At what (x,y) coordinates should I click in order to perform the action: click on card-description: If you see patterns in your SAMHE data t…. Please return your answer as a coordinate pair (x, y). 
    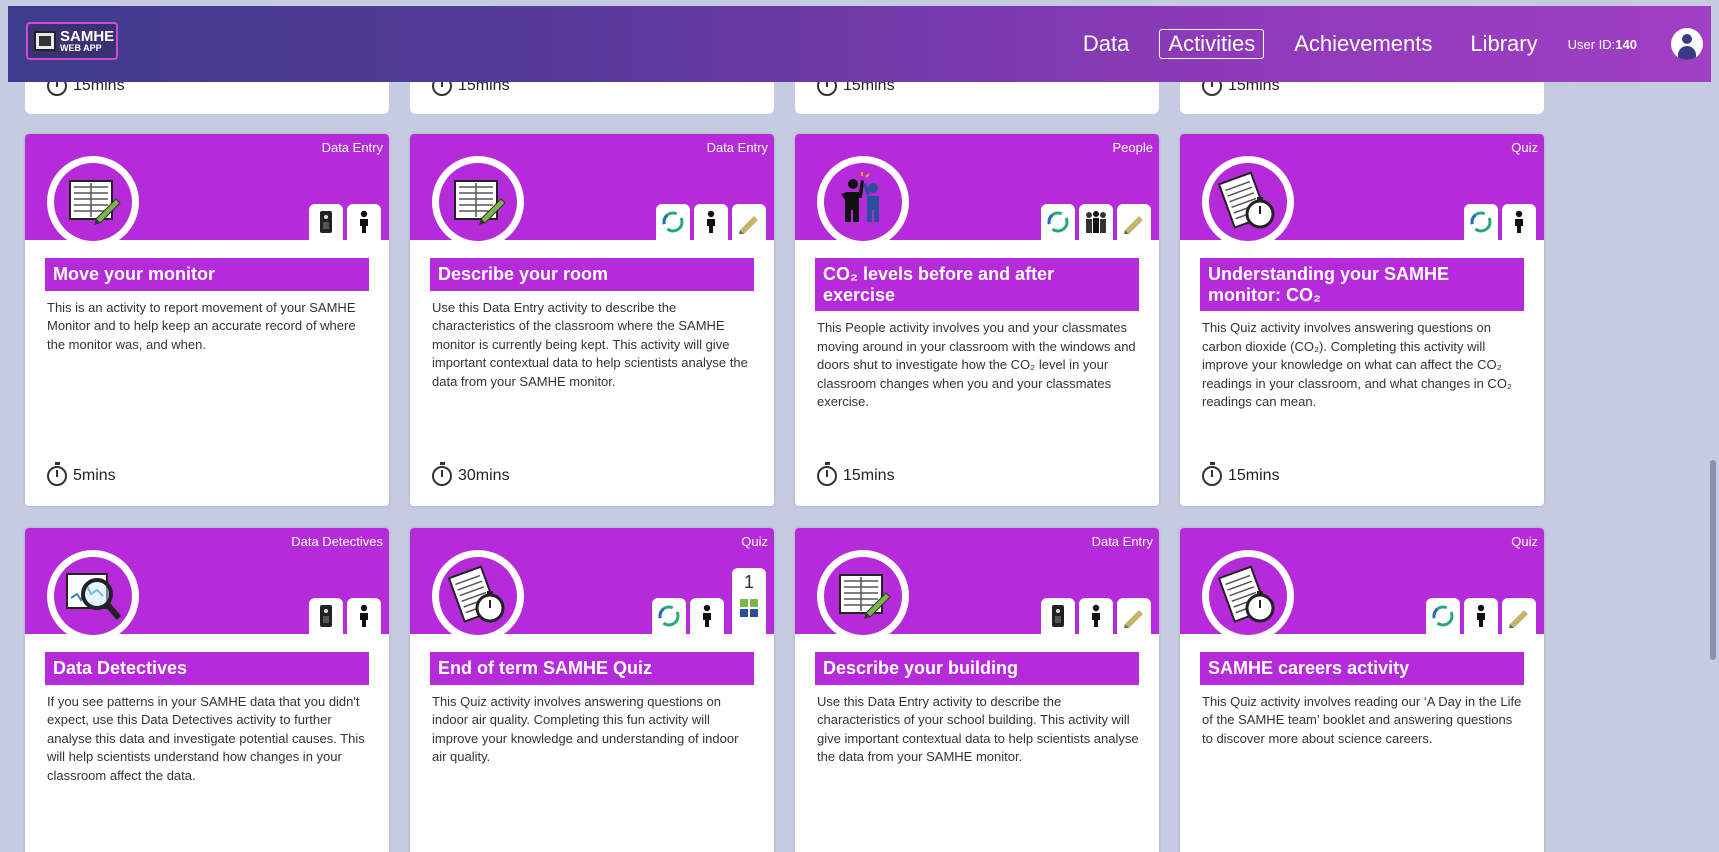
    Looking at the image, I should click on (206, 738).